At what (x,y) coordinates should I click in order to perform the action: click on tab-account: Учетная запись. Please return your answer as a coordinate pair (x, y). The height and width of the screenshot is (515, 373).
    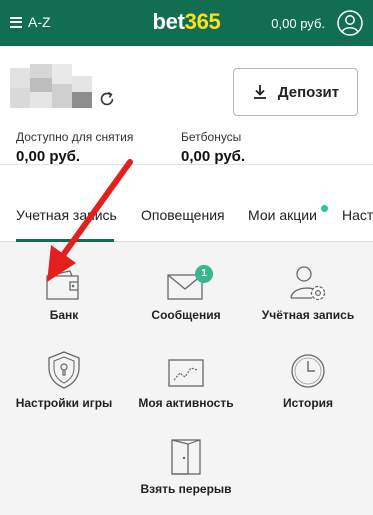
    Looking at the image, I should click on (66, 215).